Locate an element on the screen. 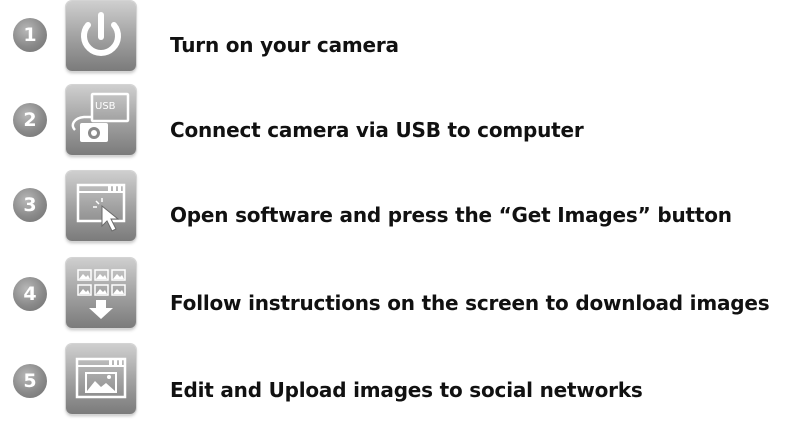  step-instruction: Connect camera via USB to computer is located at coordinates (377, 130).